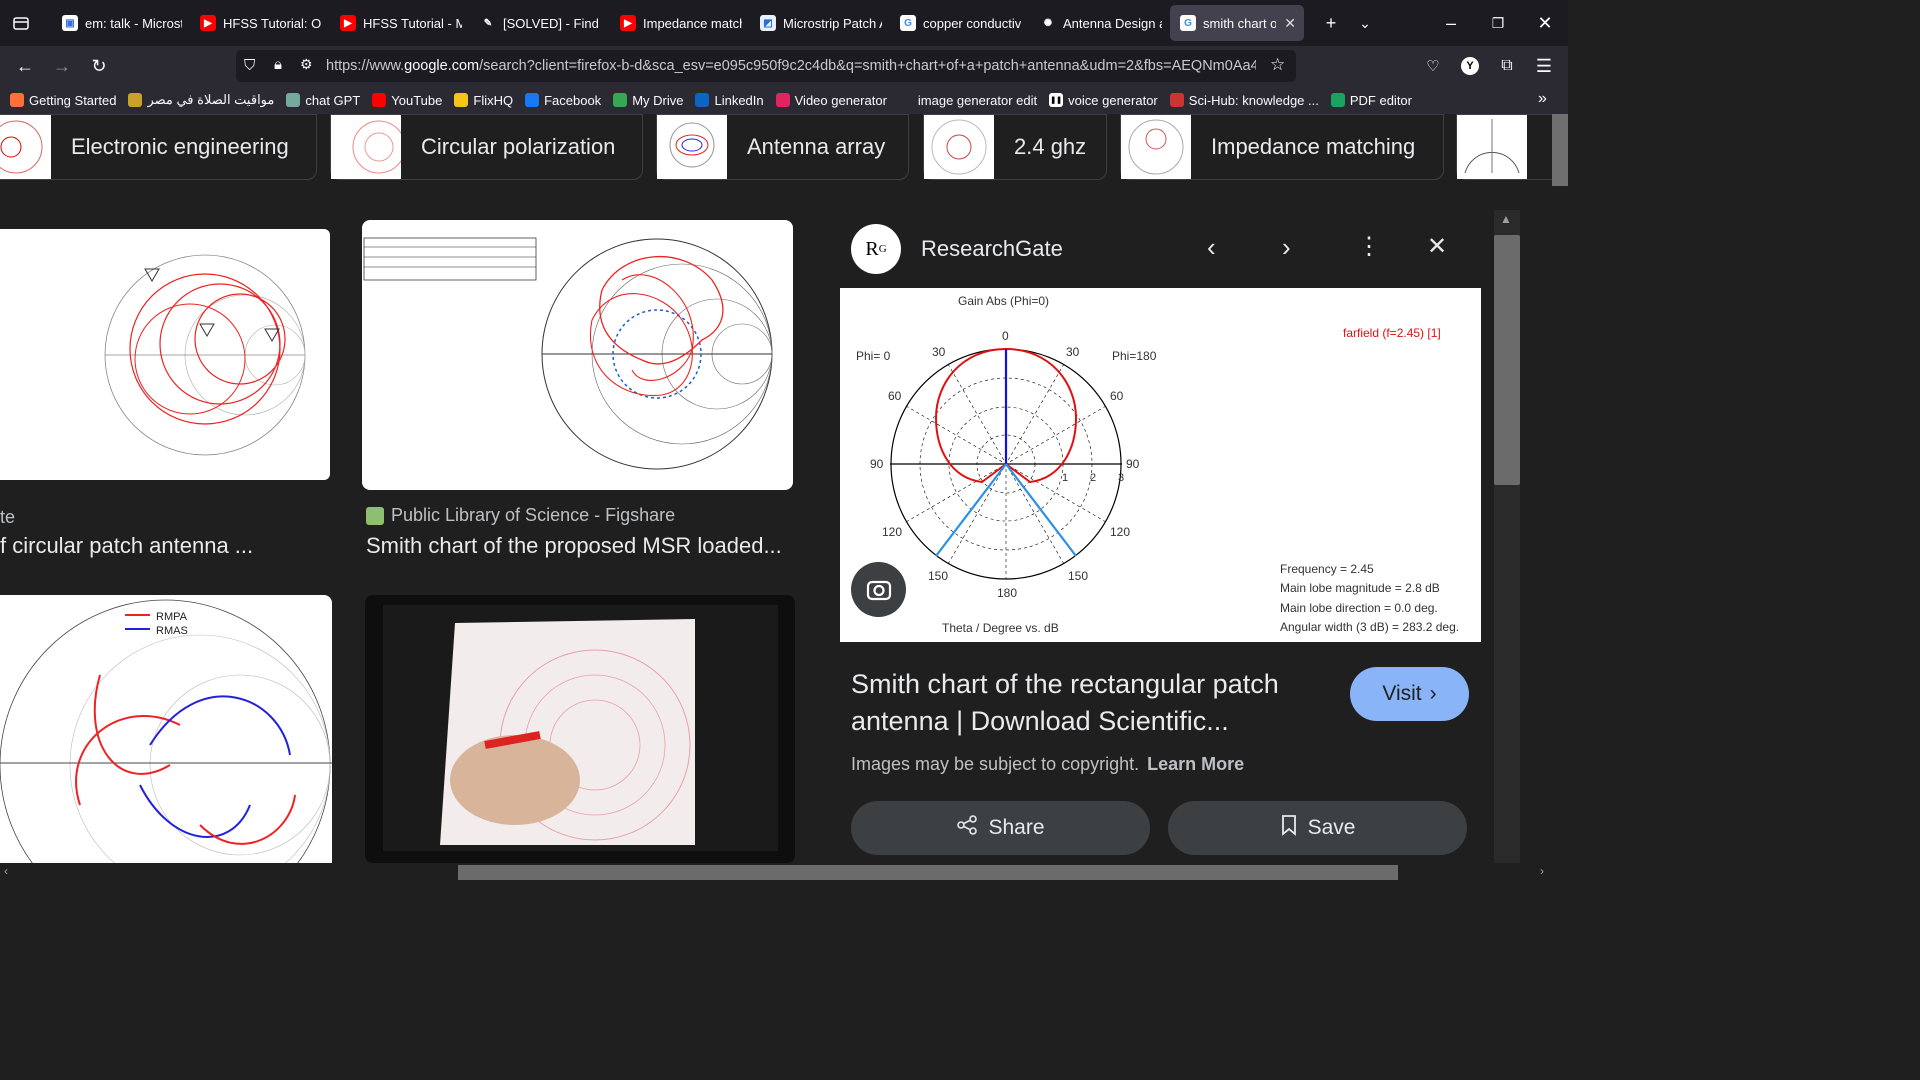 The image size is (1920, 1080). I want to click on lens-search-icon, so click(878, 589).